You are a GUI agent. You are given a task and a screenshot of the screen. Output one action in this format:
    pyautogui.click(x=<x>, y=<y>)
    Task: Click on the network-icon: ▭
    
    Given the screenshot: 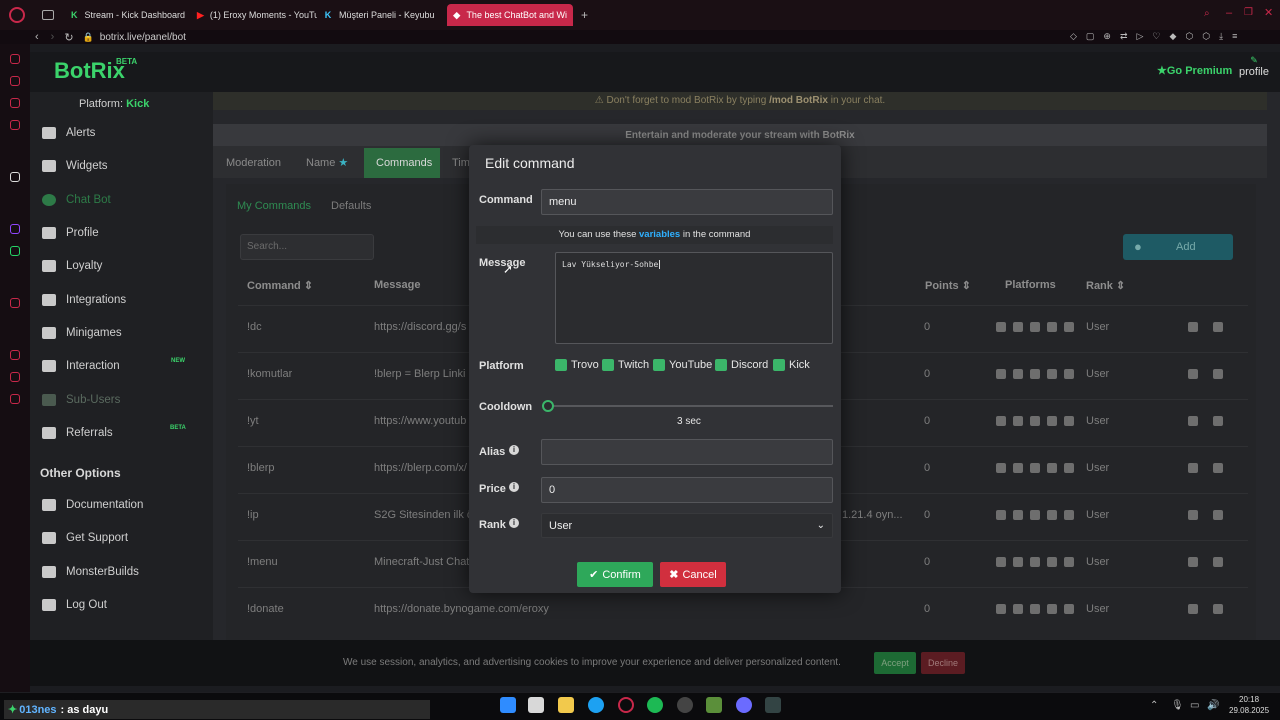 What is the action you would take?
    pyautogui.click(x=1194, y=705)
    